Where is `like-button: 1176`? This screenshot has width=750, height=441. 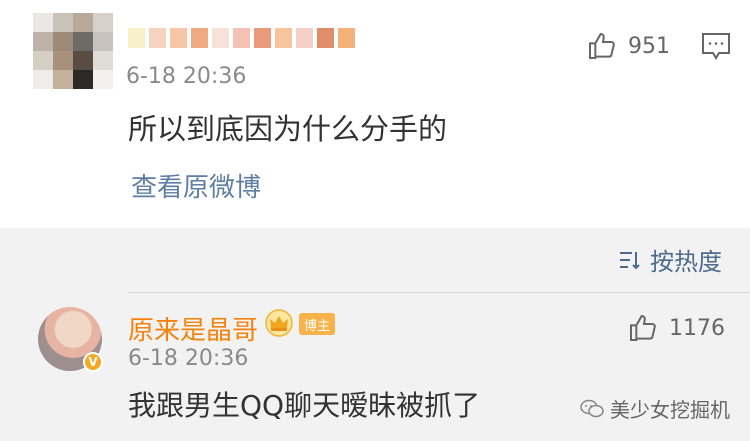
like-button: 1176 is located at coordinates (676, 328).